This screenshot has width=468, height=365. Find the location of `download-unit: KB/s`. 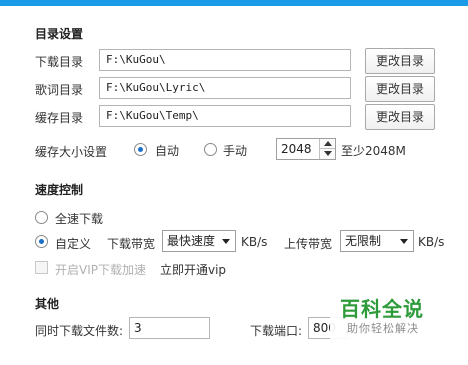

download-unit: KB/s is located at coordinates (254, 242).